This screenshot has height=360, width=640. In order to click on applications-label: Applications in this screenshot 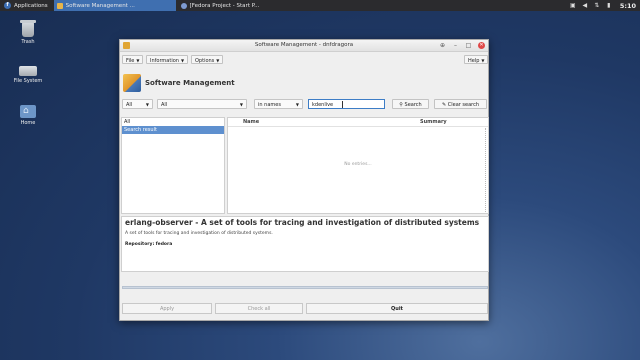, I will do `click(31, 5)`.